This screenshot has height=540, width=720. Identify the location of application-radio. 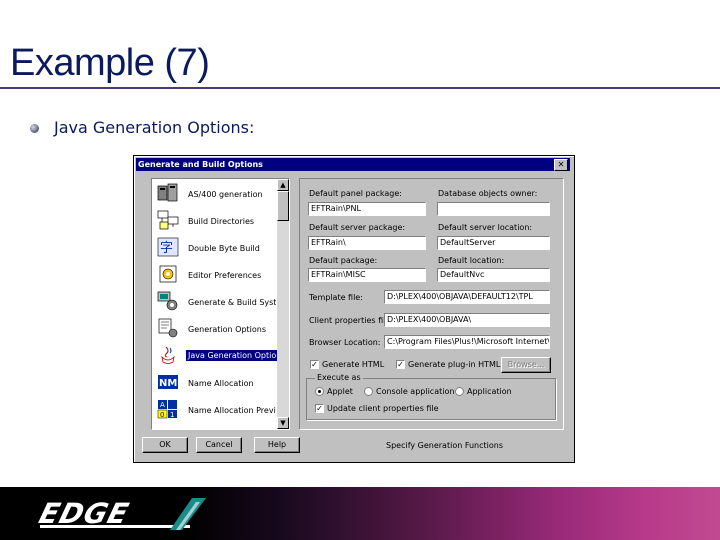
(459, 391).